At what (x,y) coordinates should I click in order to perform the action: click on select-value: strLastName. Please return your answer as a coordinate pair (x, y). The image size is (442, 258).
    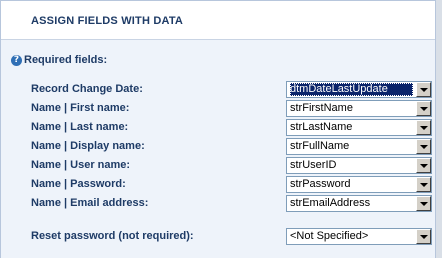
    Looking at the image, I should click on (321, 127).